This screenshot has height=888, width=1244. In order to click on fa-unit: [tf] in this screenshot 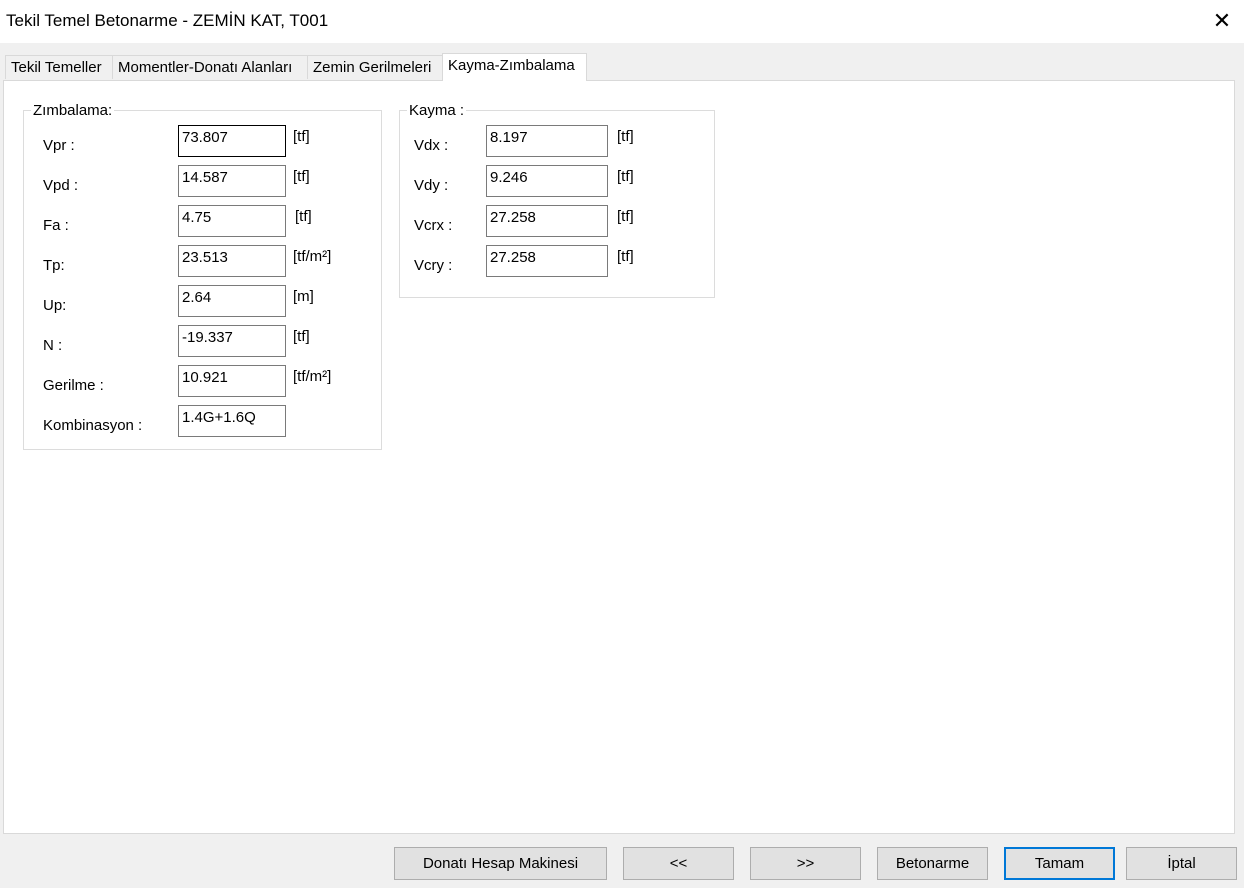, I will do `click(303, 216)`.